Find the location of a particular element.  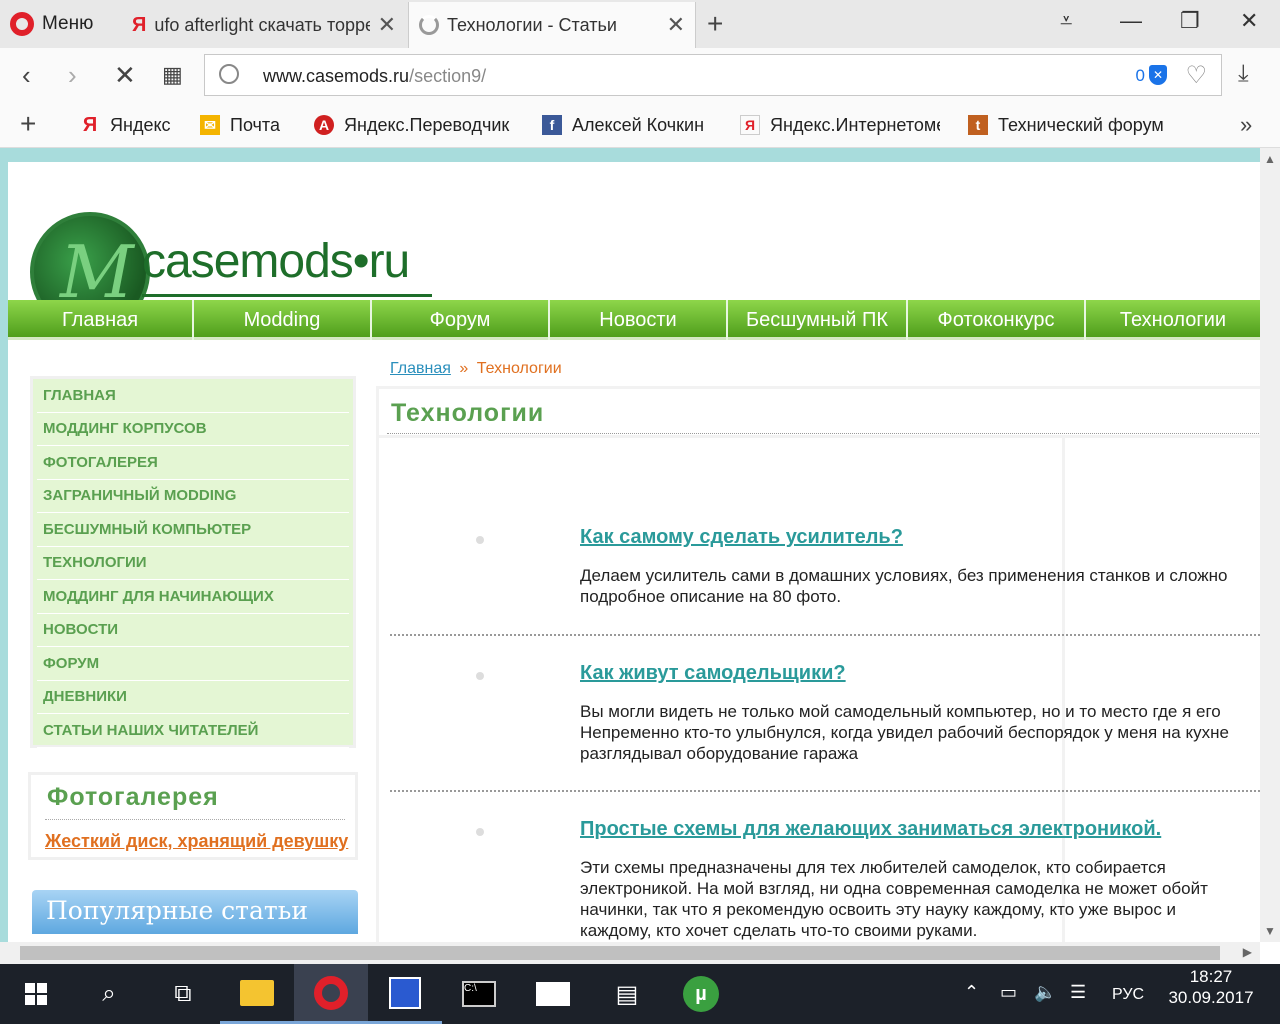

clock-date: 30.09.2017 is located at coordinates (1211, 997).